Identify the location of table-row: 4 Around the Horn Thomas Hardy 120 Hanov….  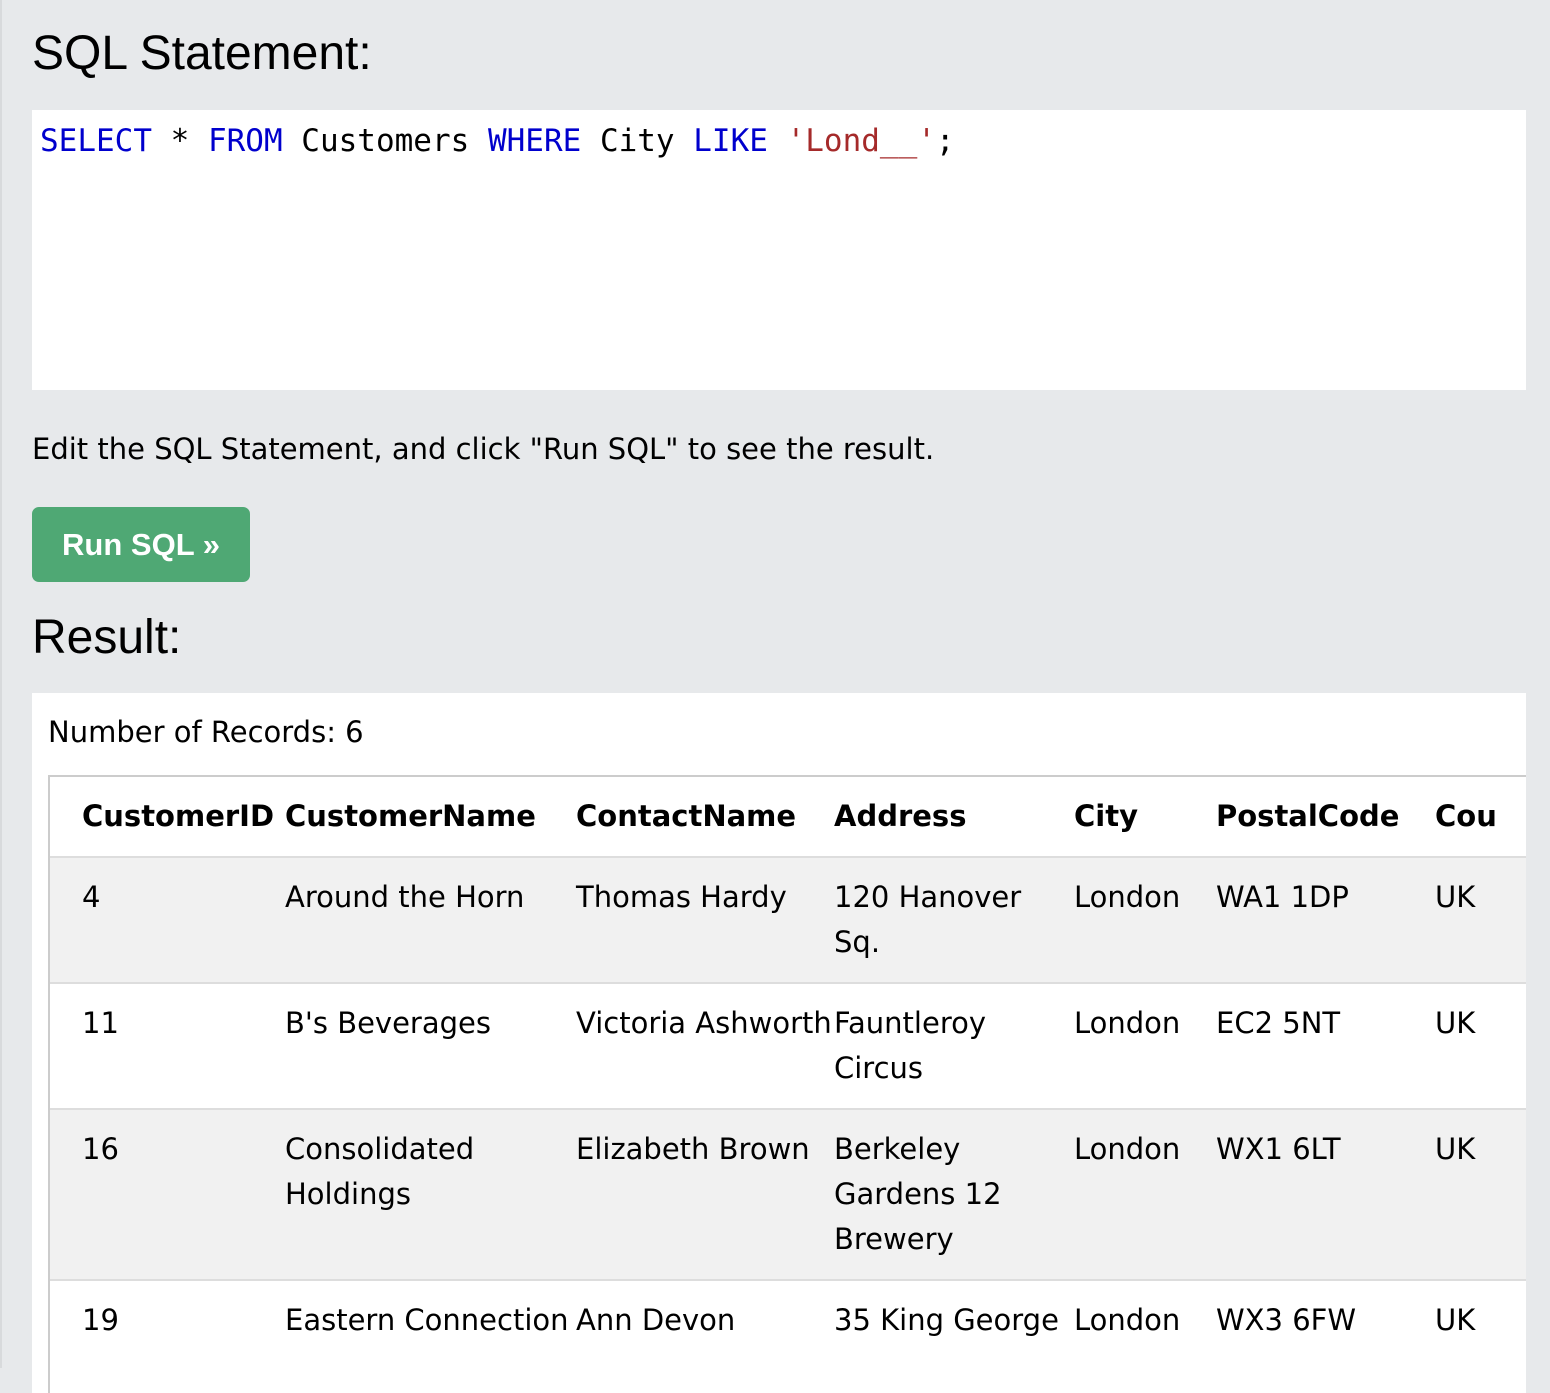
(788, 920).